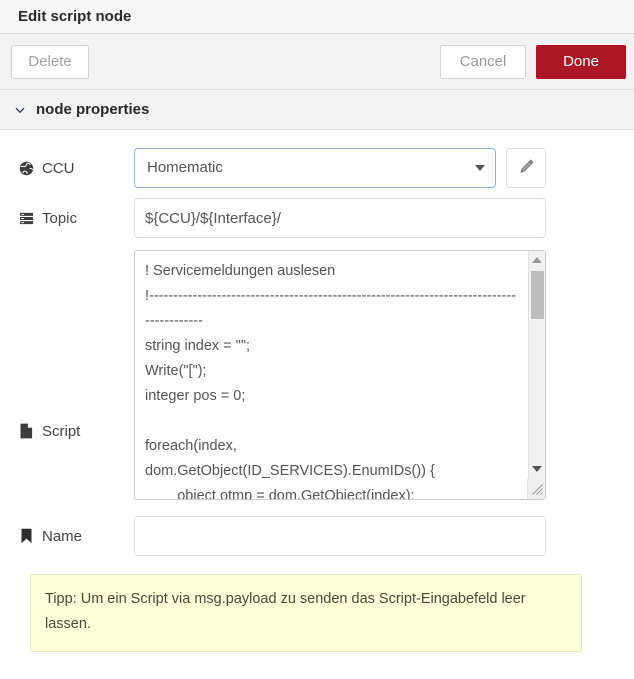 The height and width of the screenshot is (679, 634). Describe the element at coordinates (76, 168) in the screenshot. I see `ccu-label: CCU` at that location.